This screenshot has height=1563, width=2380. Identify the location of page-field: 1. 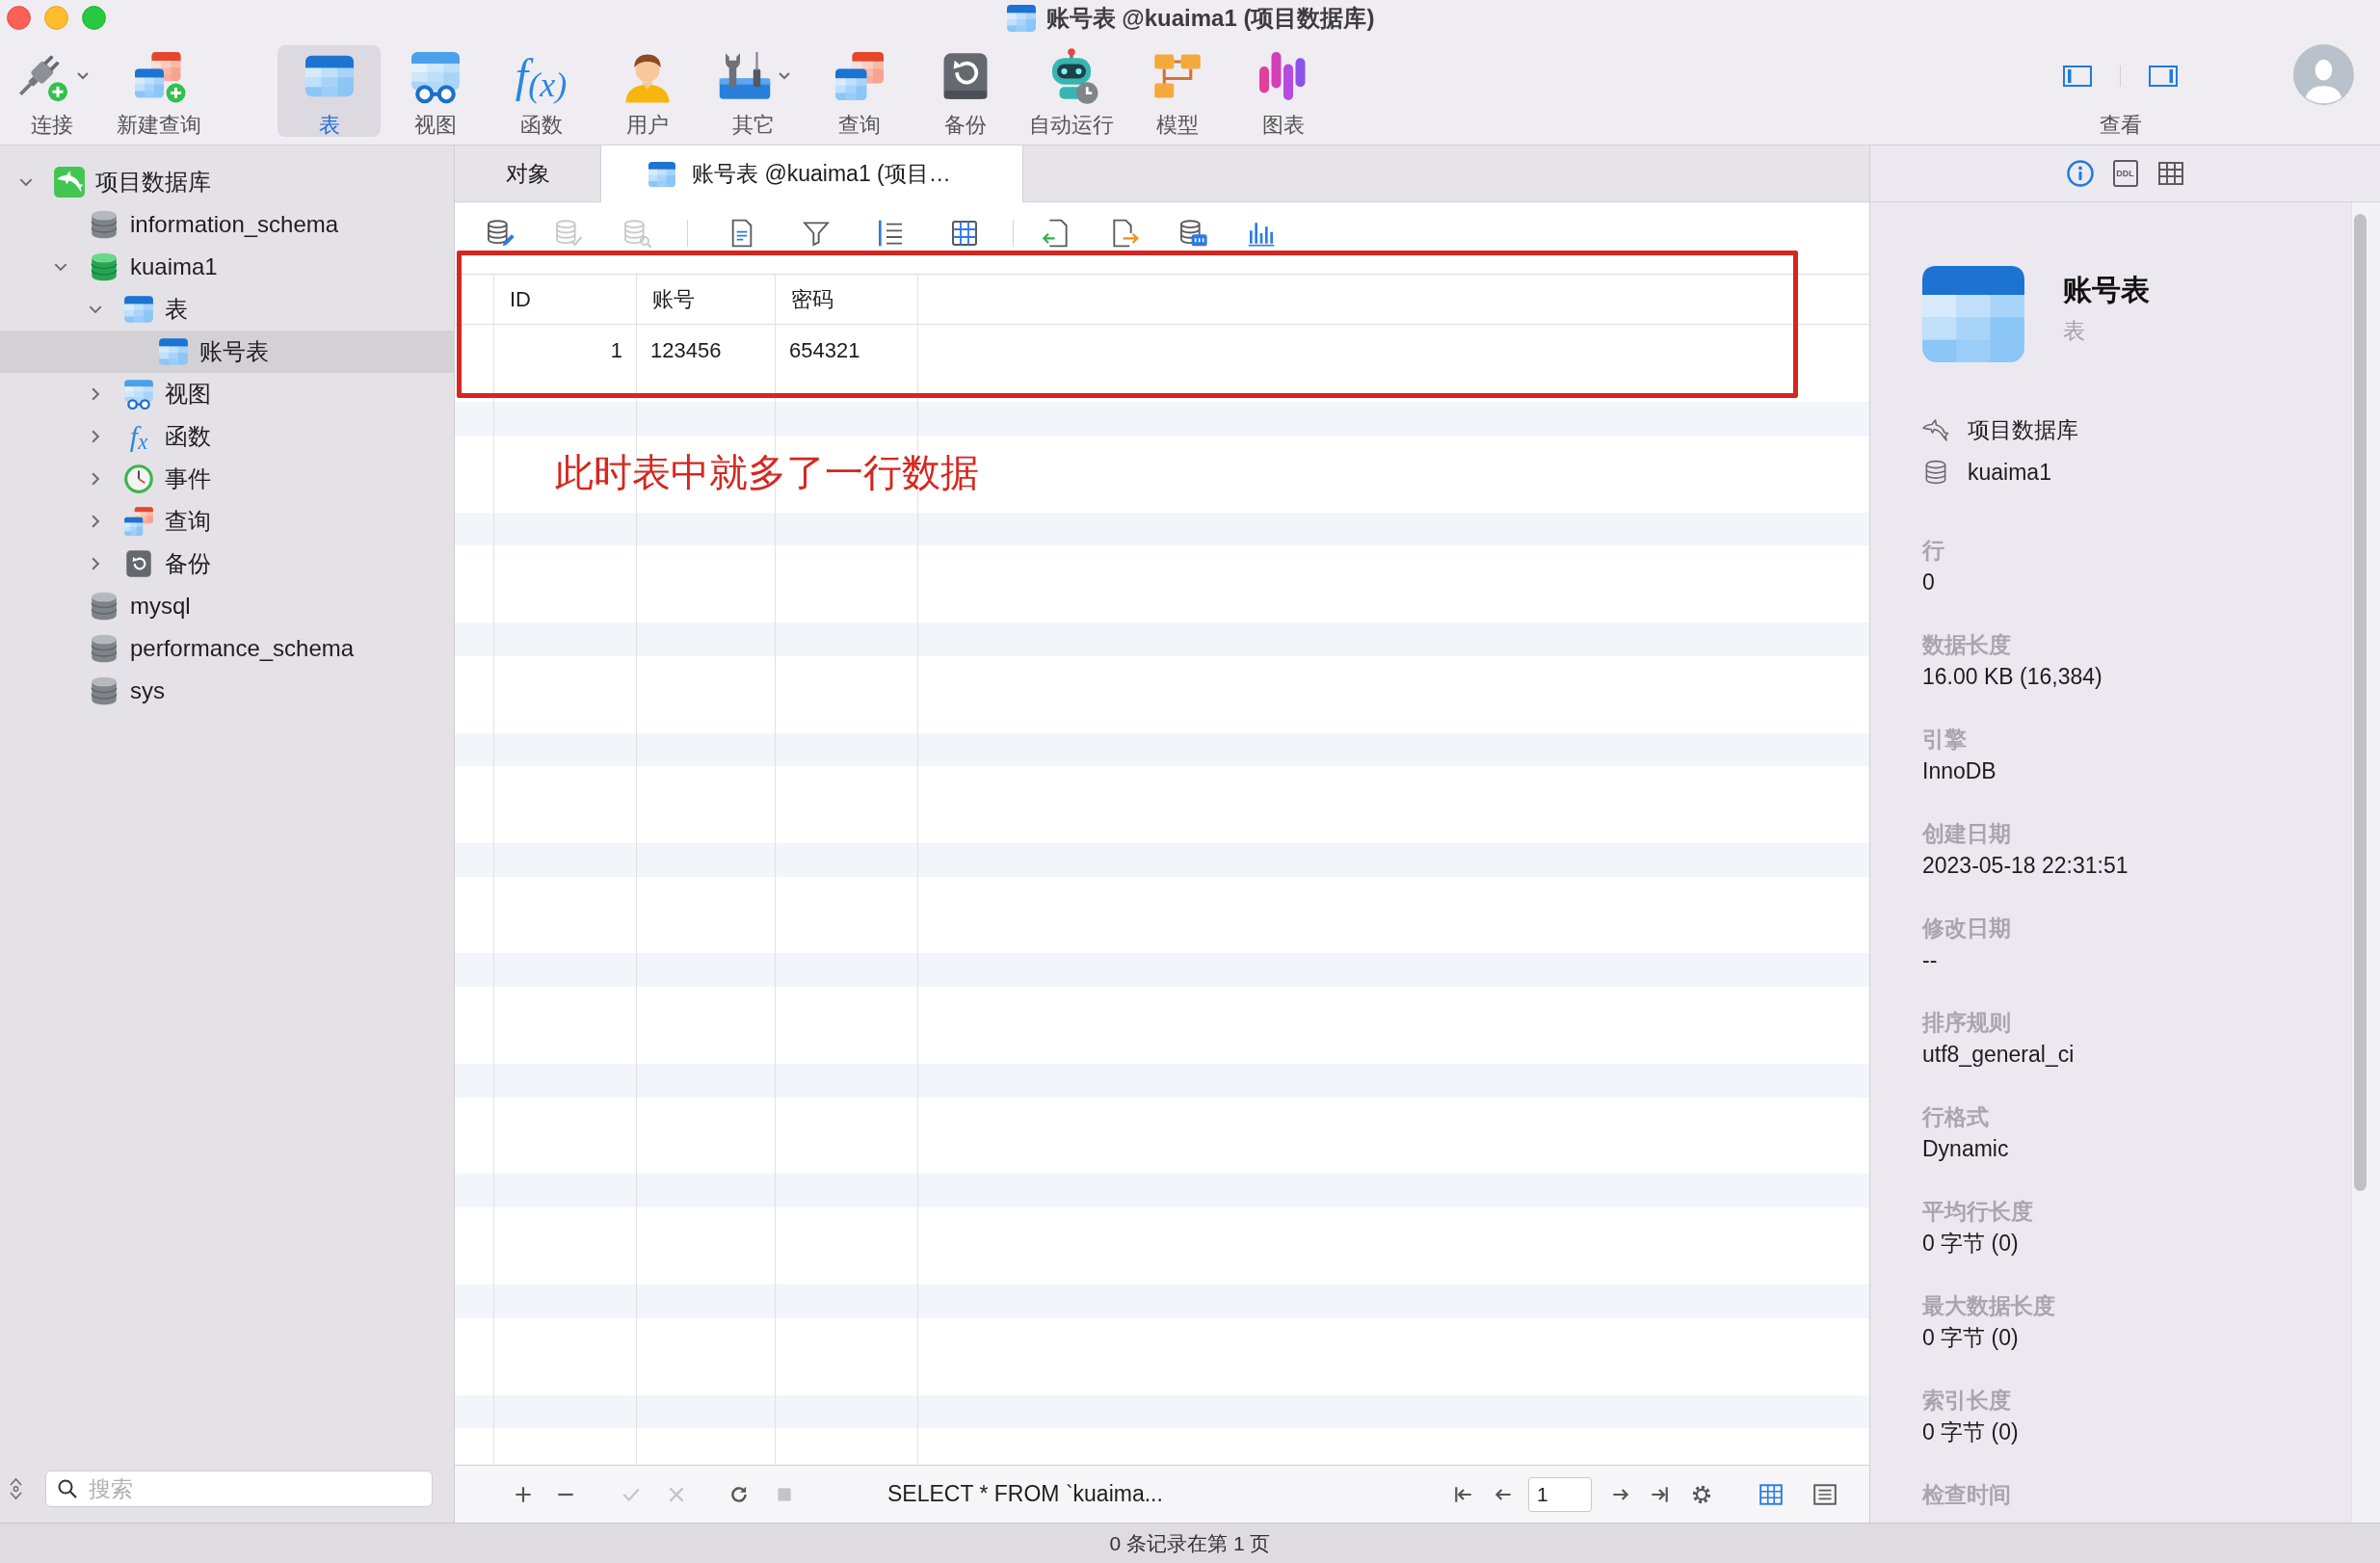
(1560, 1494).